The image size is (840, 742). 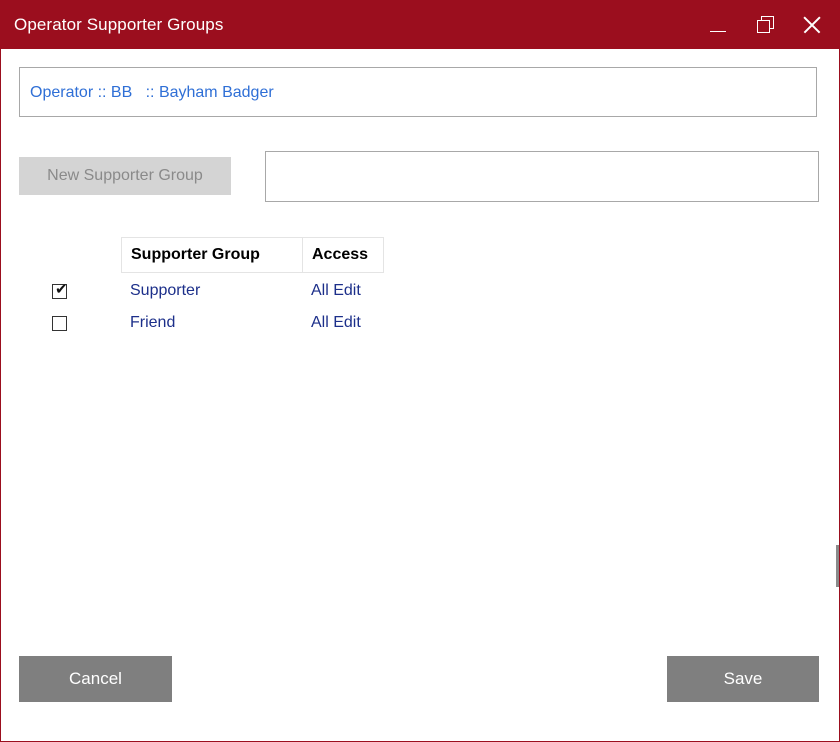 I want to click on cell-supporter-group: Friend, so click(x=152, y=323).